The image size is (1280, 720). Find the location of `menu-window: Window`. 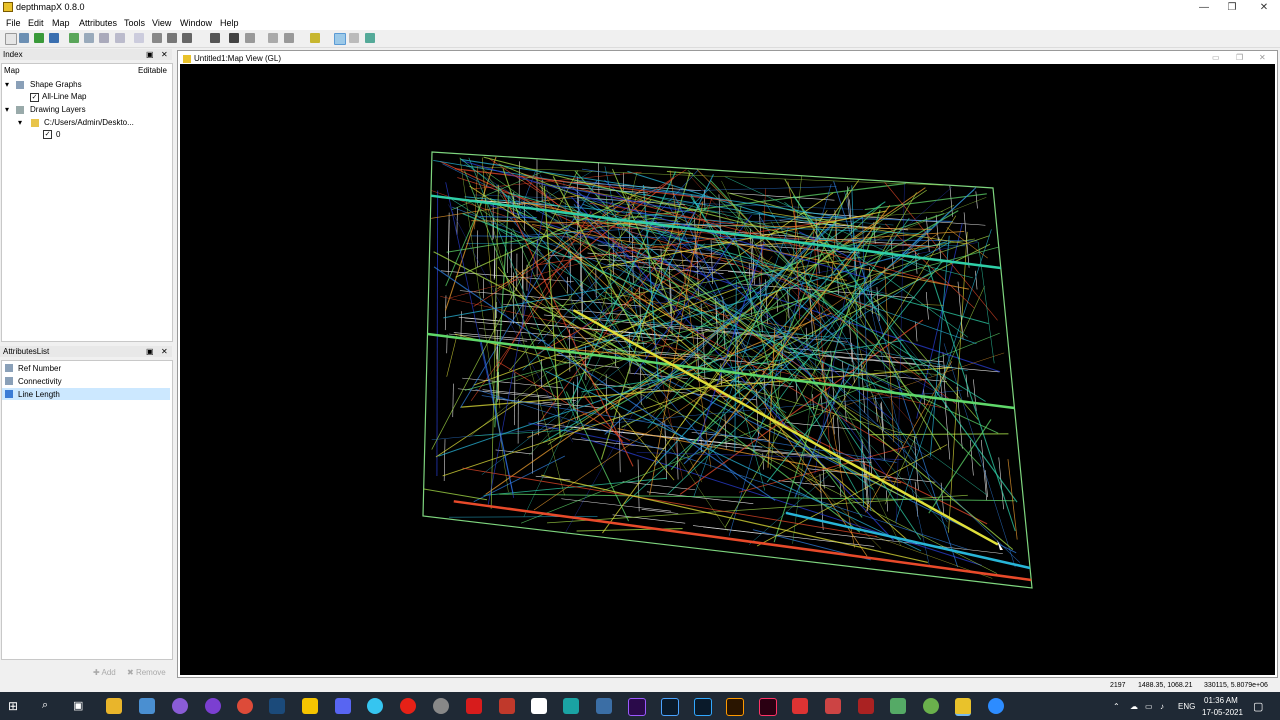

menu-window: Window is located at coordinates (196, 23).